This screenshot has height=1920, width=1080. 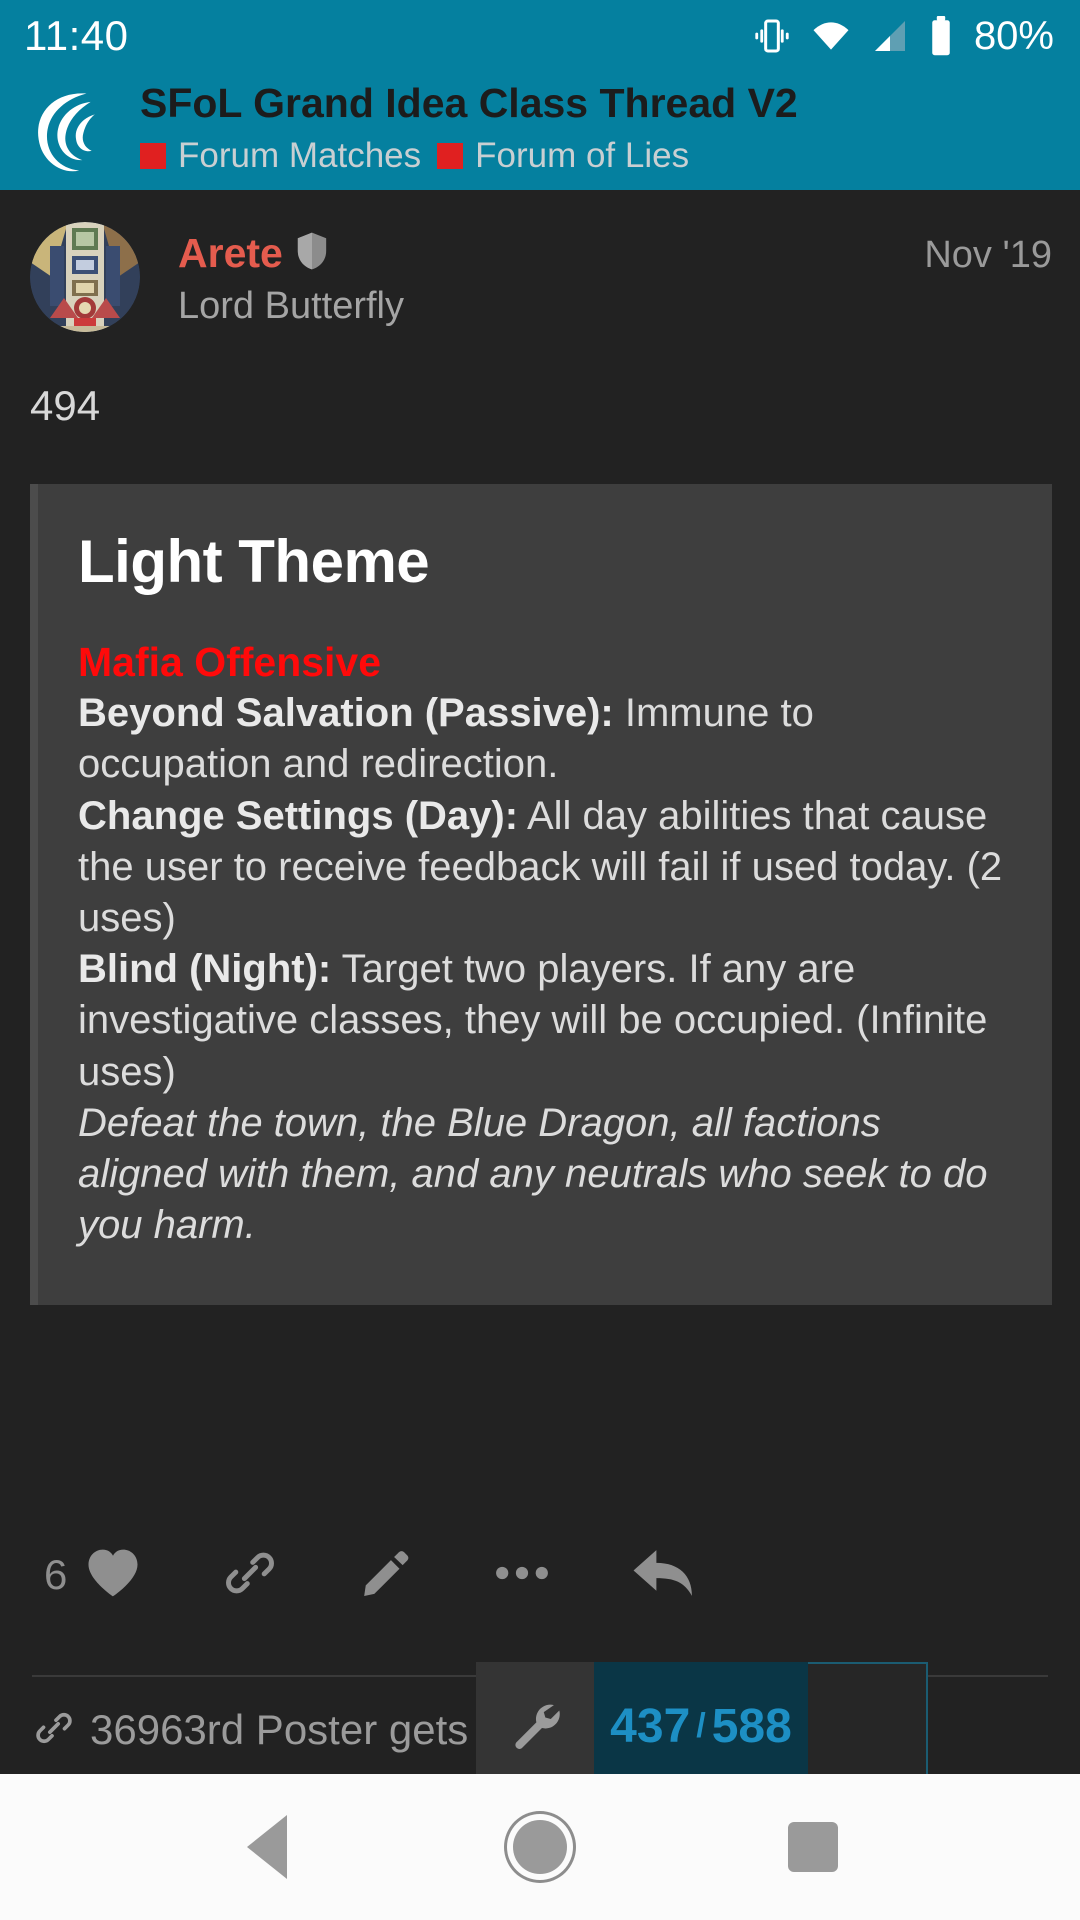 What do you see at coordinates (254, 561) in the screenshot?
I see `quote-heading: Light Theme` at bounding box center [254, 561].